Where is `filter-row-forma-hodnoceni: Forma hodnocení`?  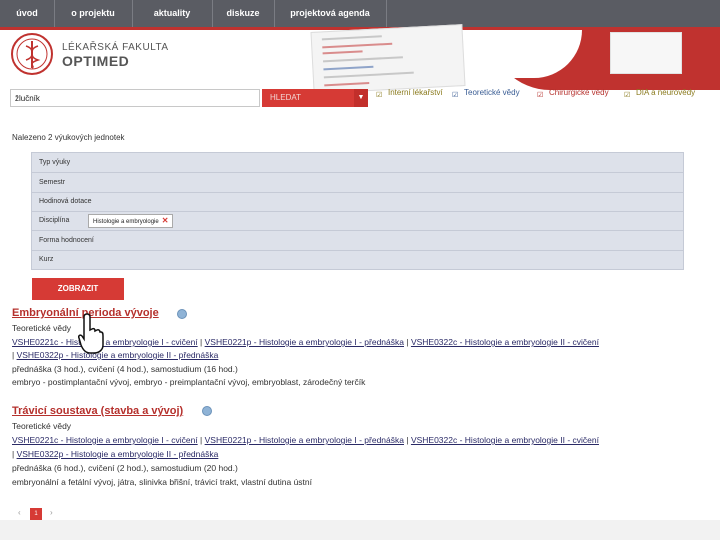 filter-row-forma-hodnoceni: Forma hodnocení is located at coordinates (357, 241).